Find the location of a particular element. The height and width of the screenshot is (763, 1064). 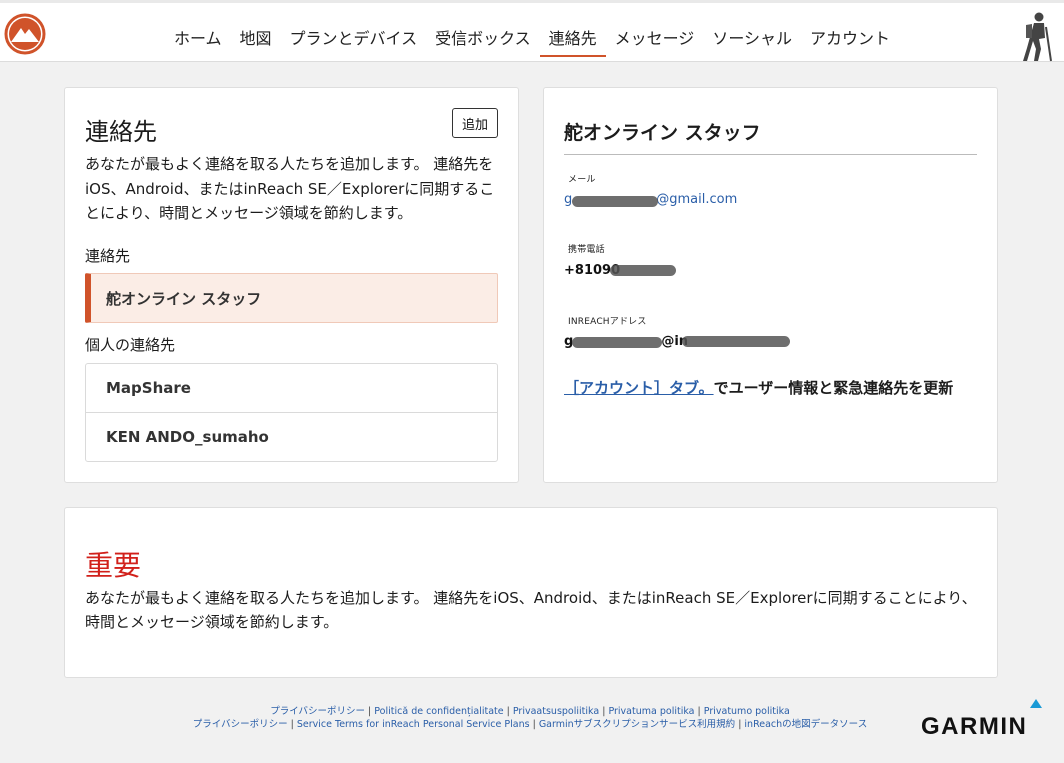

personal-contact-label: KEN ANDO_sumaho is located at coordinates (187, 437).